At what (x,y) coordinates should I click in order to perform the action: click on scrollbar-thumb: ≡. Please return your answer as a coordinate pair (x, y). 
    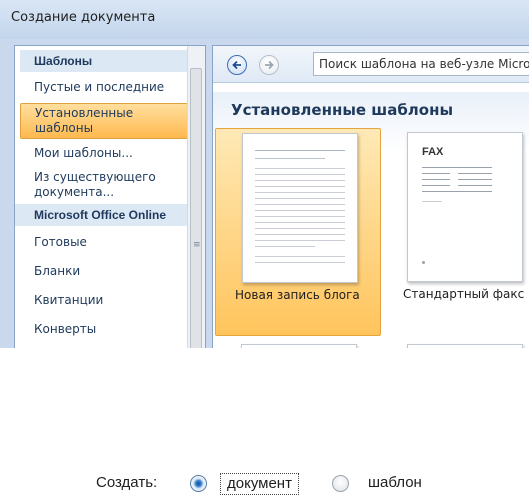
    Looking at the image, I should click on (196, 208).